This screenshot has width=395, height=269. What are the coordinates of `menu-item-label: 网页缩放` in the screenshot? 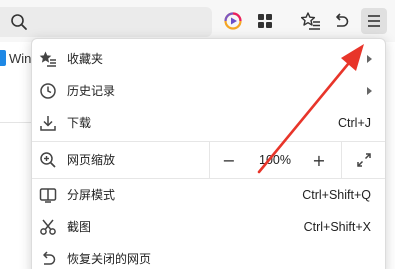 It's located at (91, 160).